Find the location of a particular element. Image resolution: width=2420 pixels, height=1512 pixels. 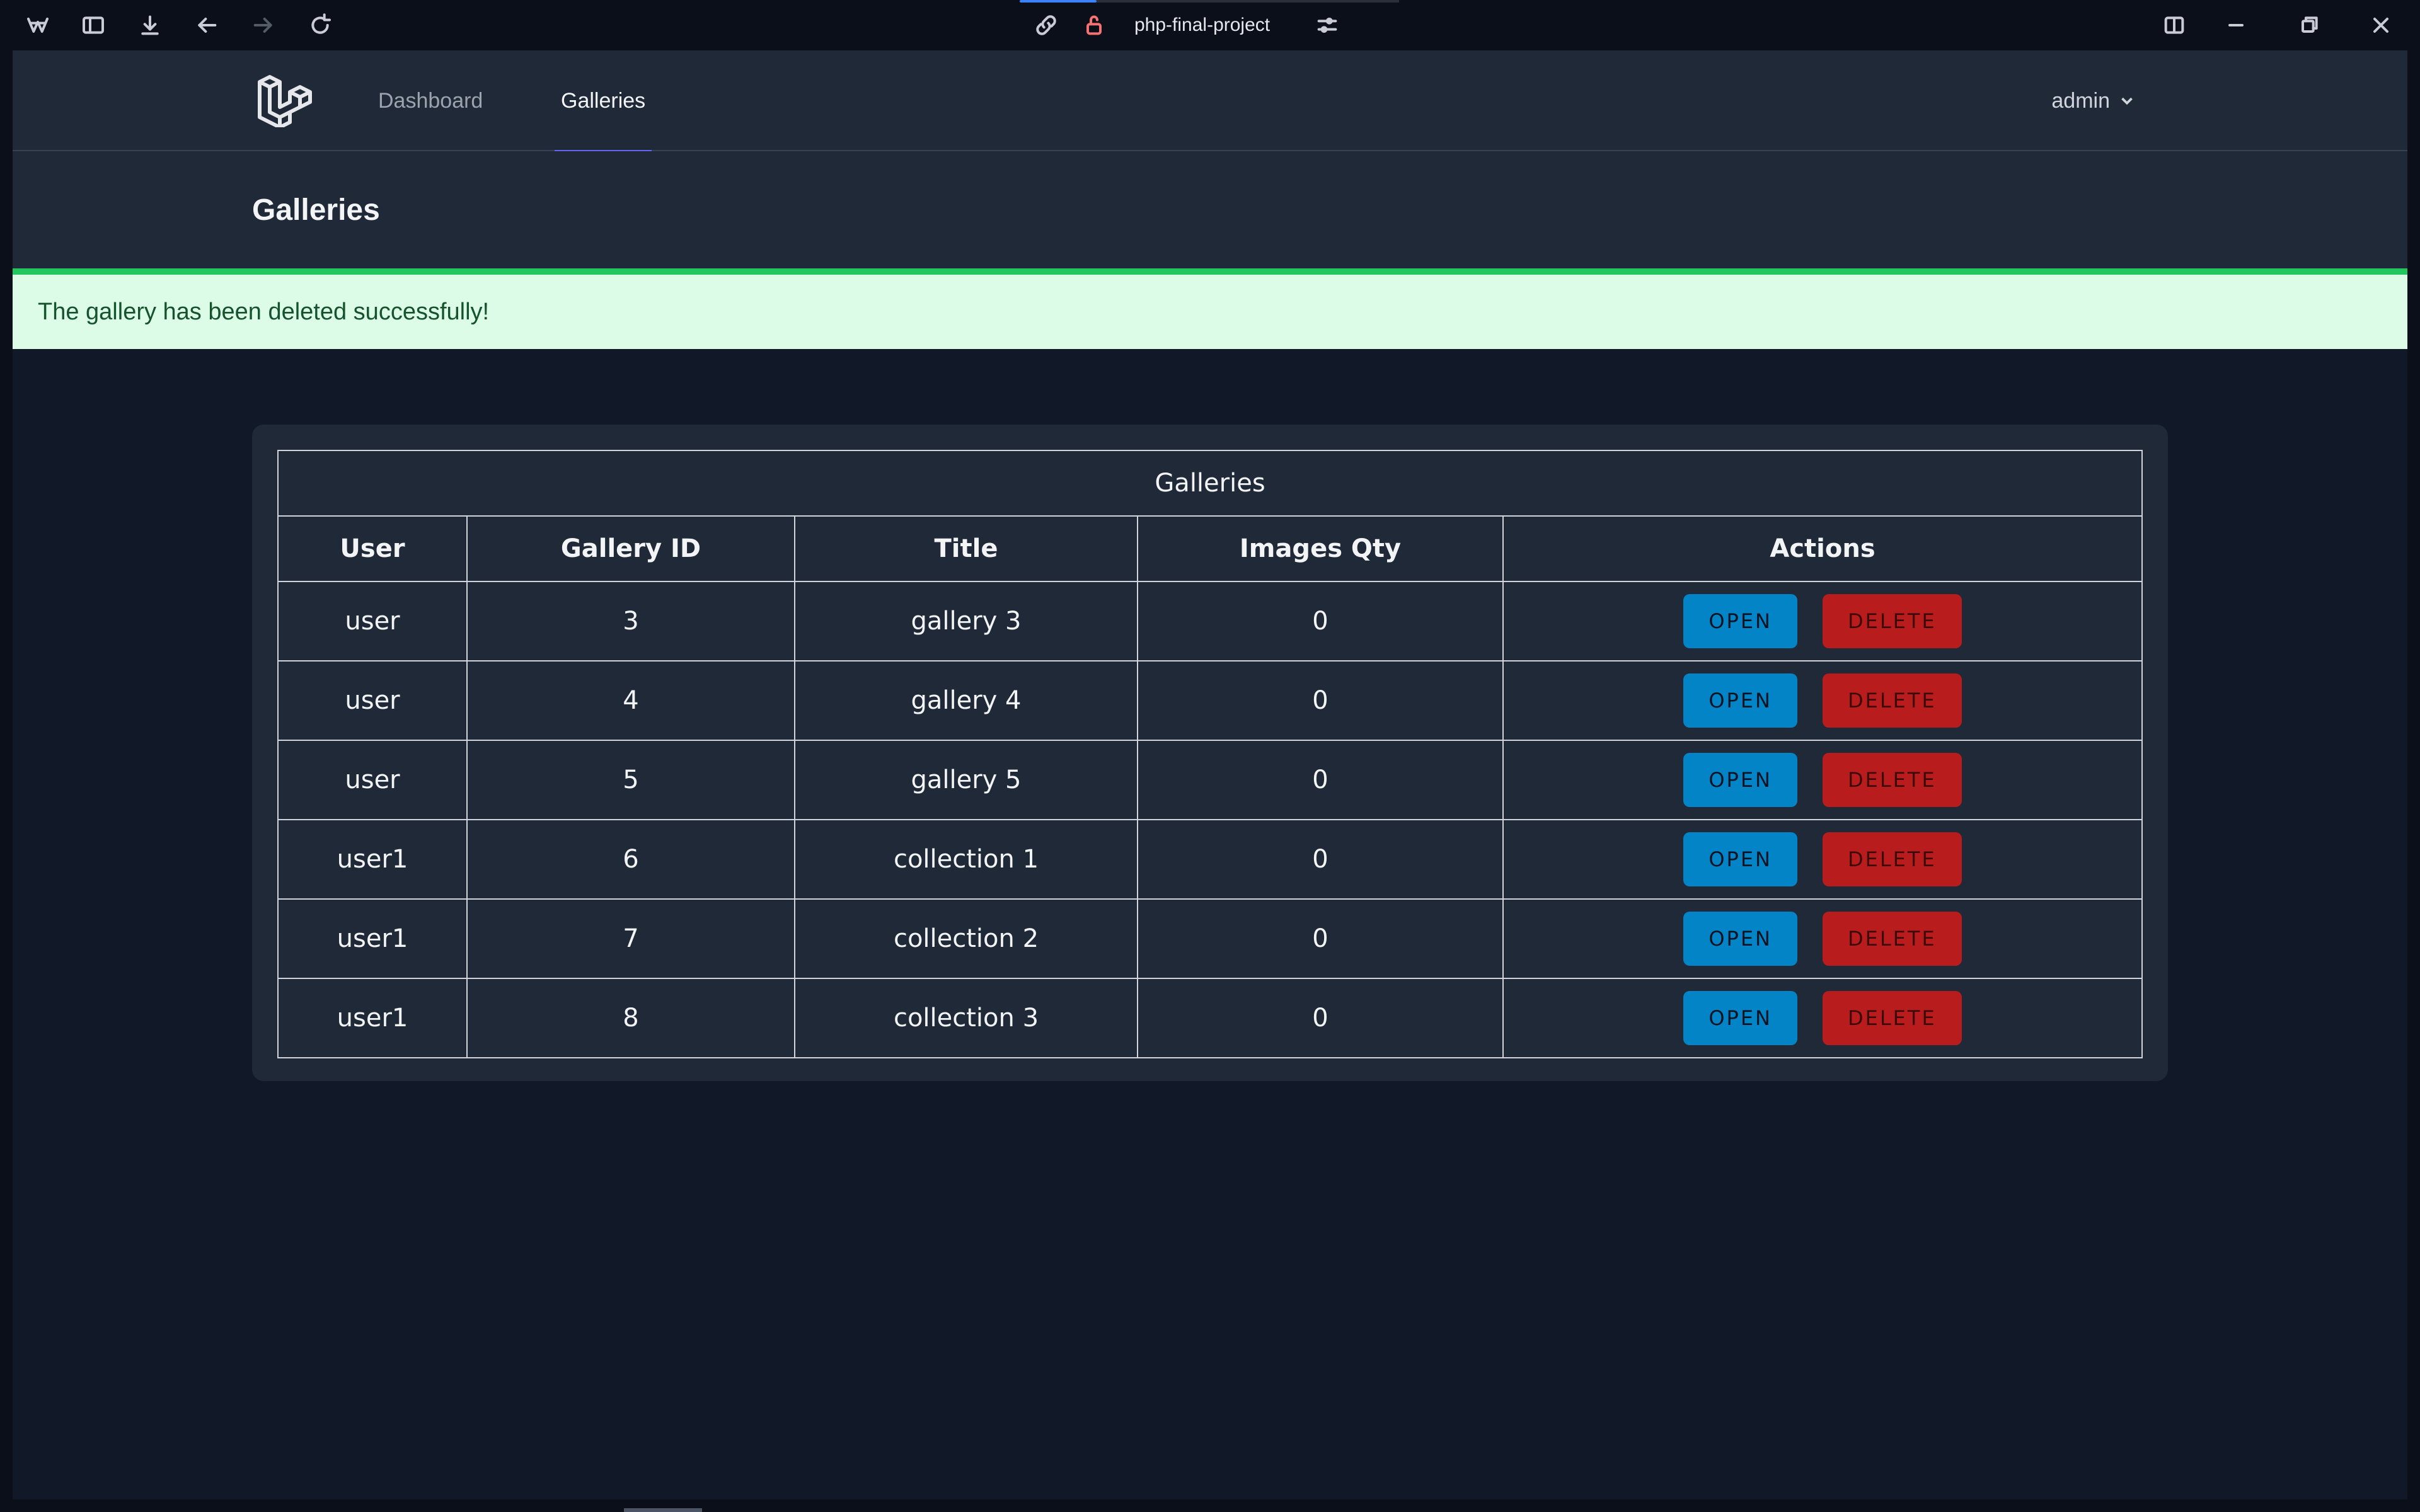

table-row: user 3 gallery 3 0 OPEN DELETE is located at coordinates (1210, 621).